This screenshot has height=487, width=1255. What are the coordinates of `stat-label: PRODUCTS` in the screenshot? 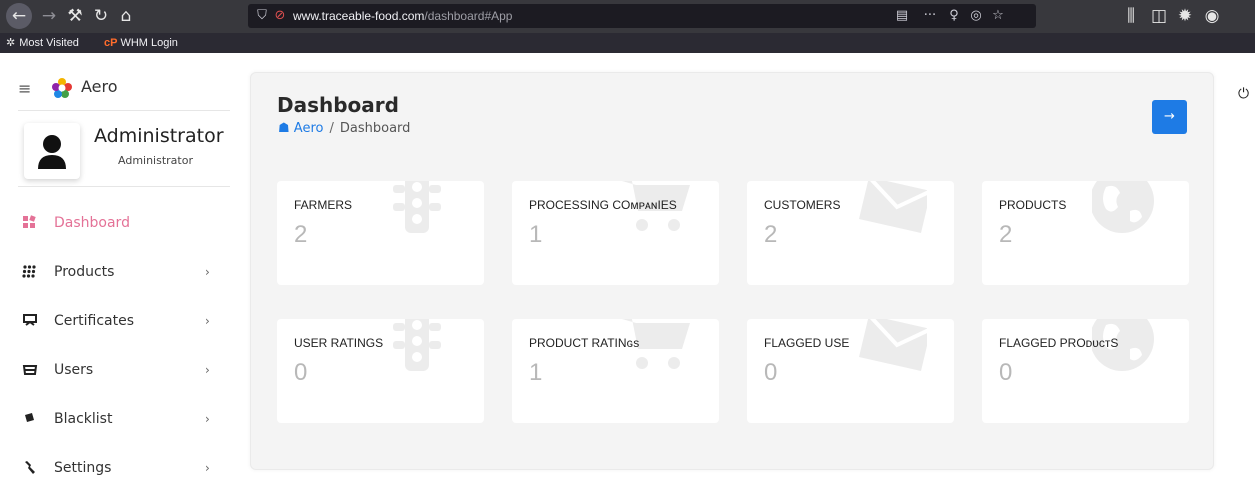 It's located at (1033, 205).